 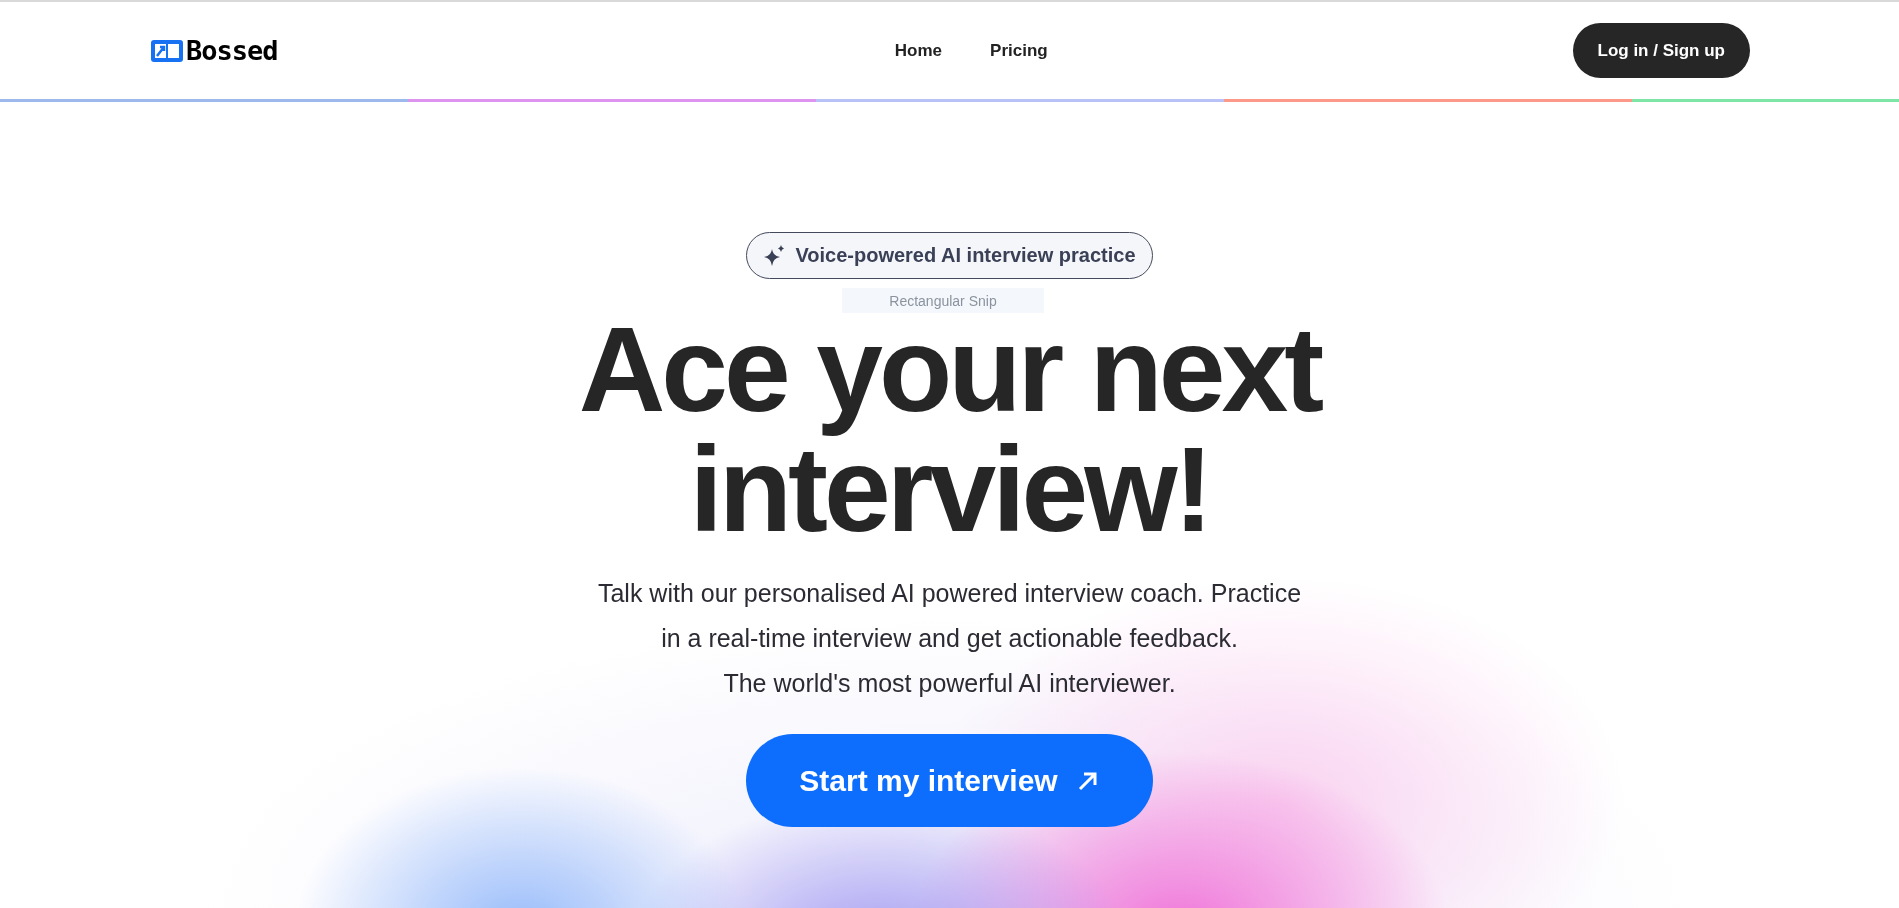 I want to click on login-button: Log in / Sign up, so click(x=1661, y=50).